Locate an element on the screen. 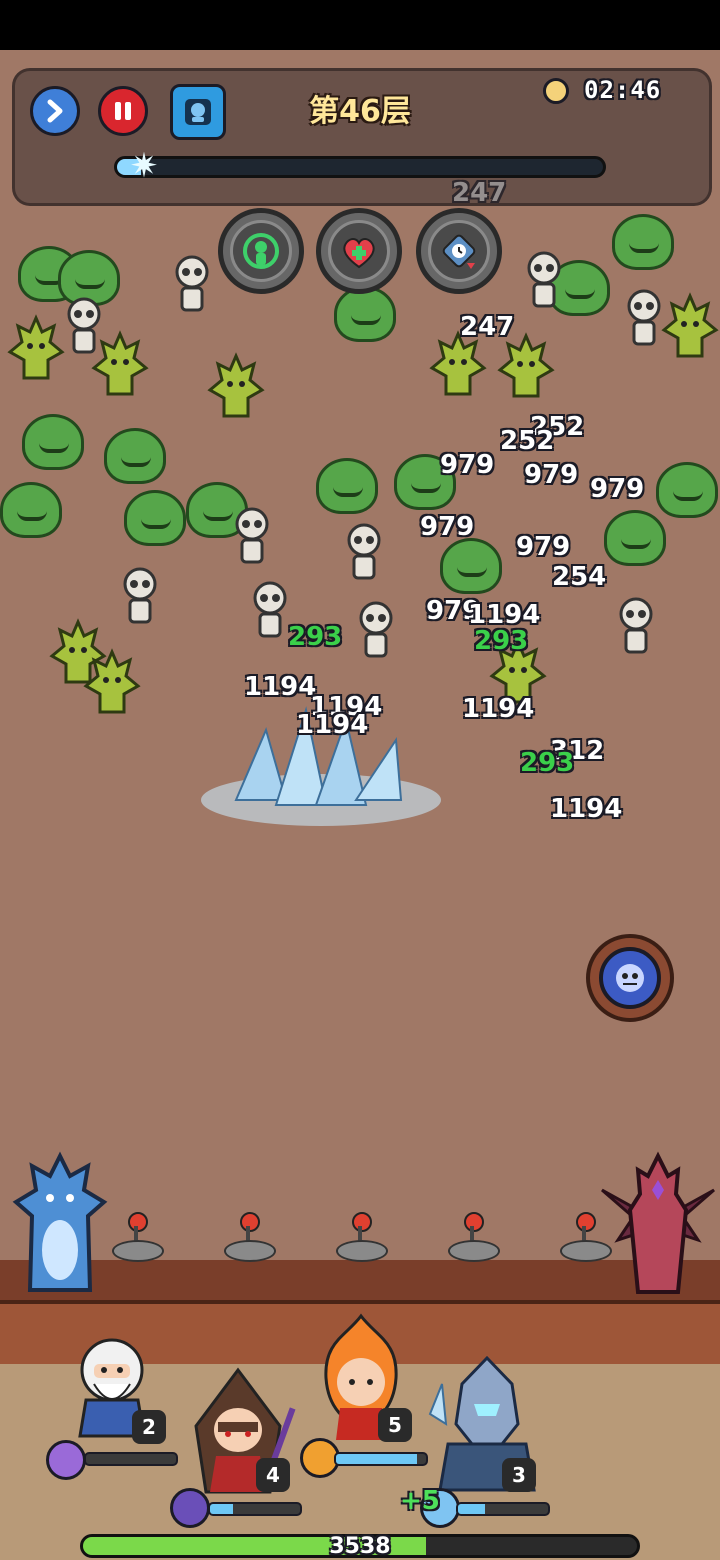  heart-heal-icon is located at coordinates (359, 253).